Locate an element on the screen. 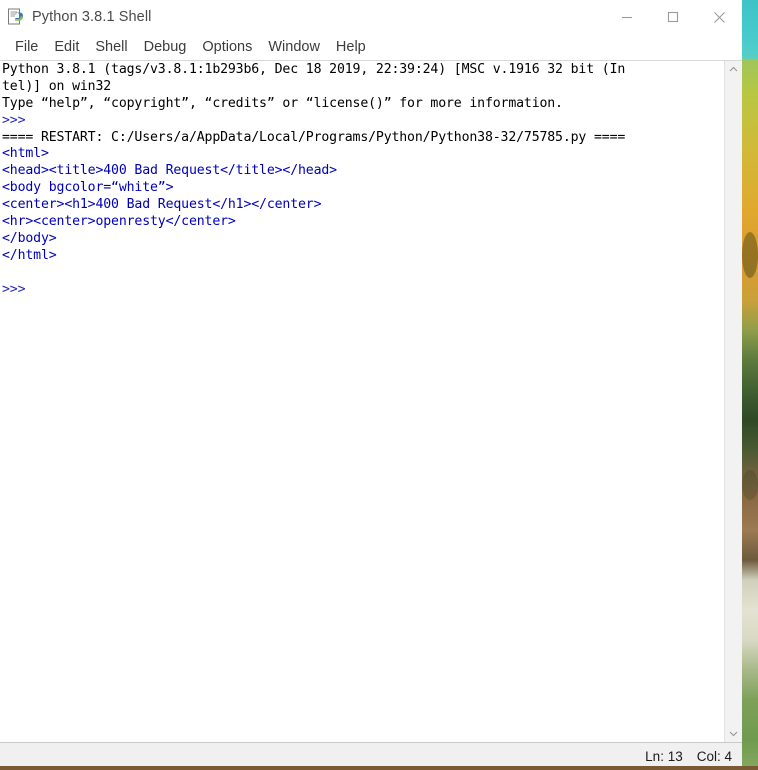  menu-item-help: Help is located at coordinates (351, 47).